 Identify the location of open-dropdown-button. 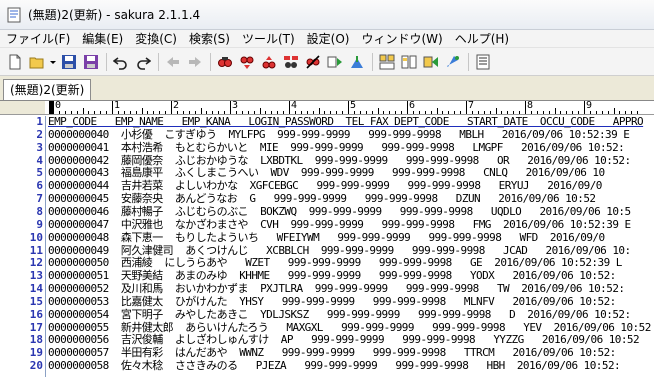
(53, 62).